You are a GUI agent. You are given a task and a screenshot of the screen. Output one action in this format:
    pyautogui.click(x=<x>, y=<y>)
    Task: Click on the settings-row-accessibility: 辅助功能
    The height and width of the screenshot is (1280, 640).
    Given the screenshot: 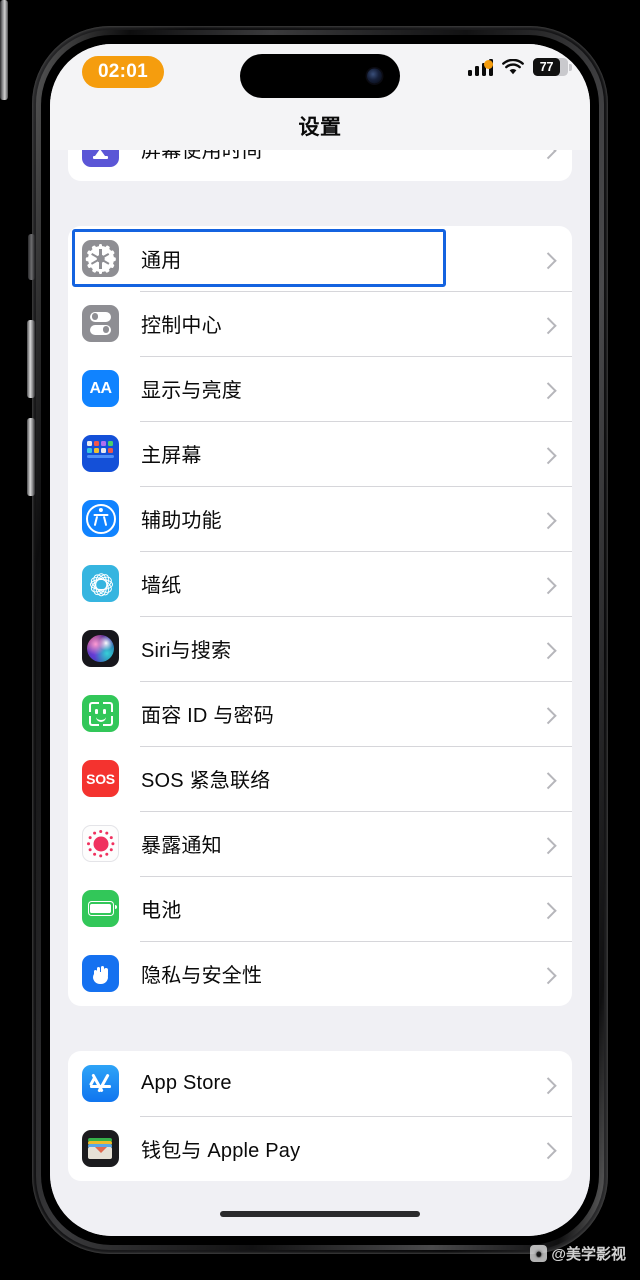 What is the action you would take?
    pyautogui.click(x=320, y=518)
    